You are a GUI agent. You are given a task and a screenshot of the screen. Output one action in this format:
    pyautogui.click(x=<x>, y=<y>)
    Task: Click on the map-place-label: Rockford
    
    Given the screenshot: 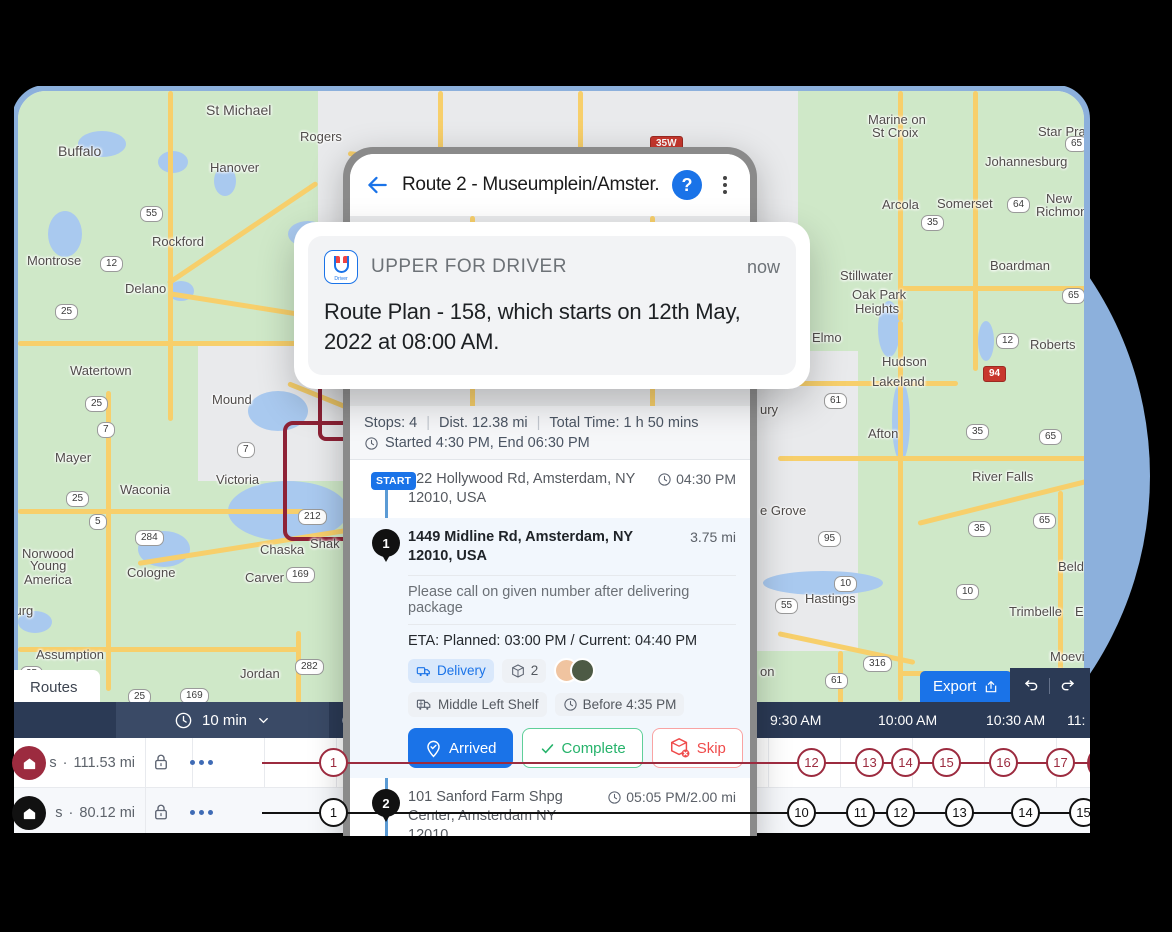 What is the action you would take?
    pyautogui.click(x=178, y=241)
    